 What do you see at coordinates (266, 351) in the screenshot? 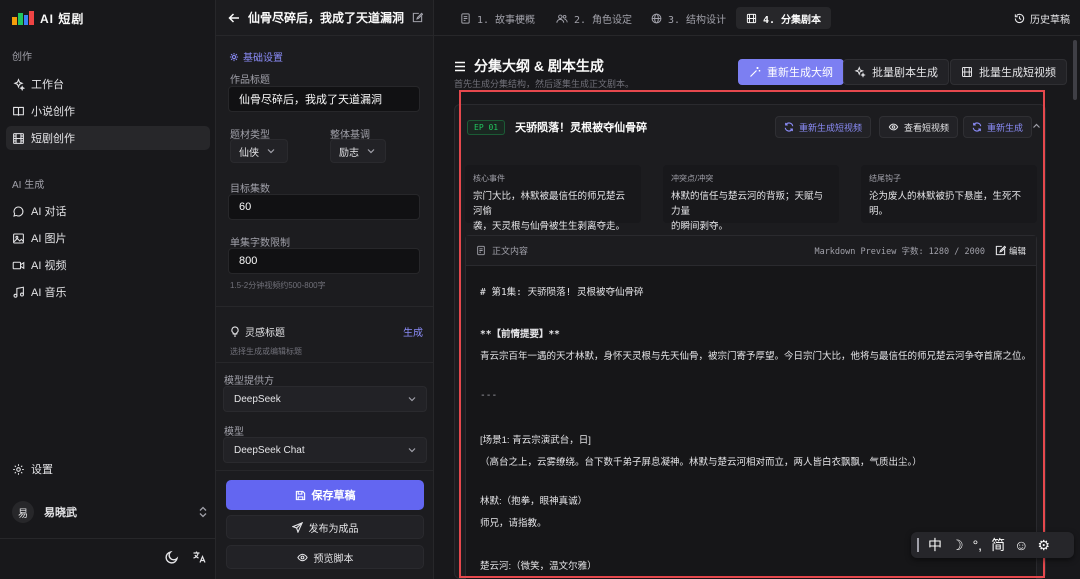
I see `inspiration-hint: 选择生成或编辑标题` at bounding box center [266, 351].